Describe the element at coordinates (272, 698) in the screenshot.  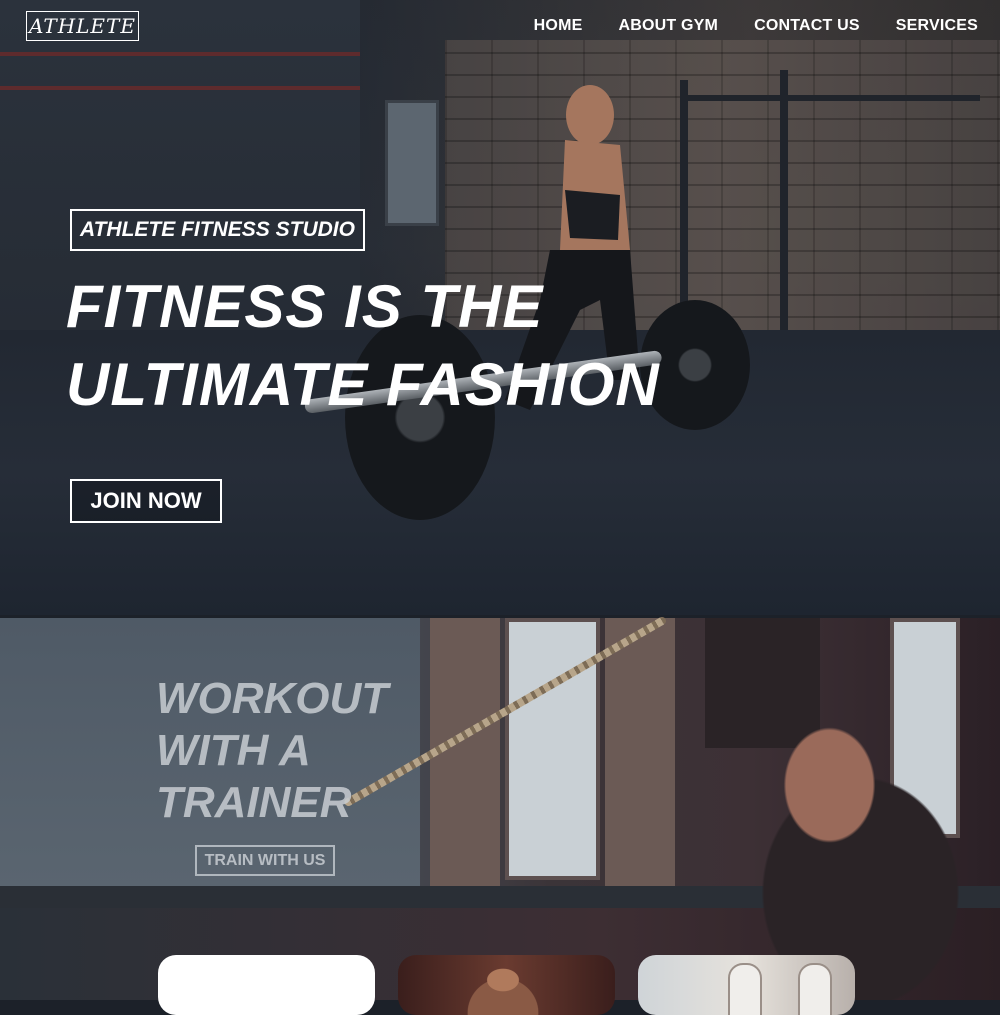
I see `trainer-title-line-1: WORKOUT` at that location.